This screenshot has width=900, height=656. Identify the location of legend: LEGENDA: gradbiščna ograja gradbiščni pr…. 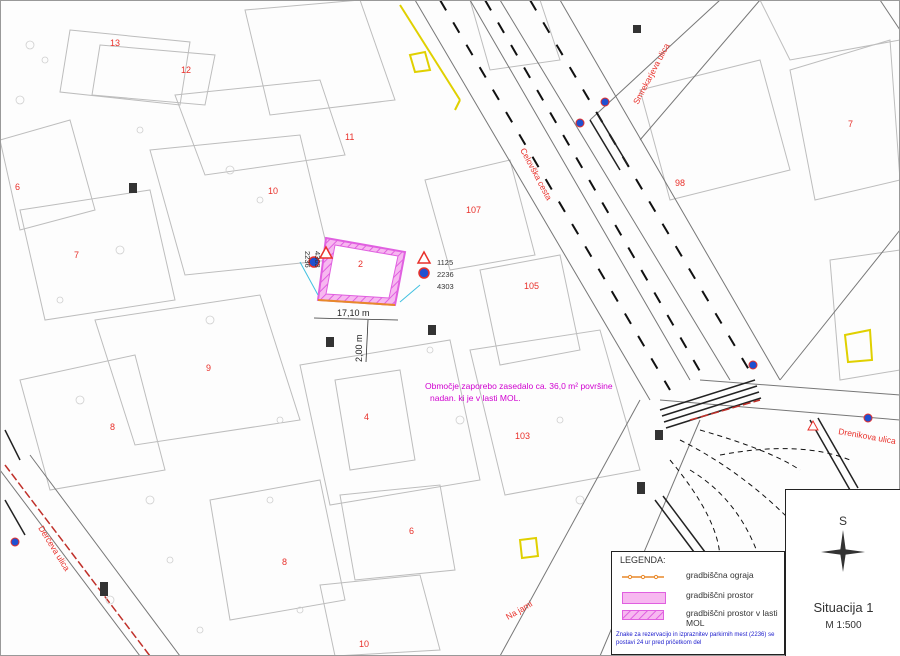
(698, 603).